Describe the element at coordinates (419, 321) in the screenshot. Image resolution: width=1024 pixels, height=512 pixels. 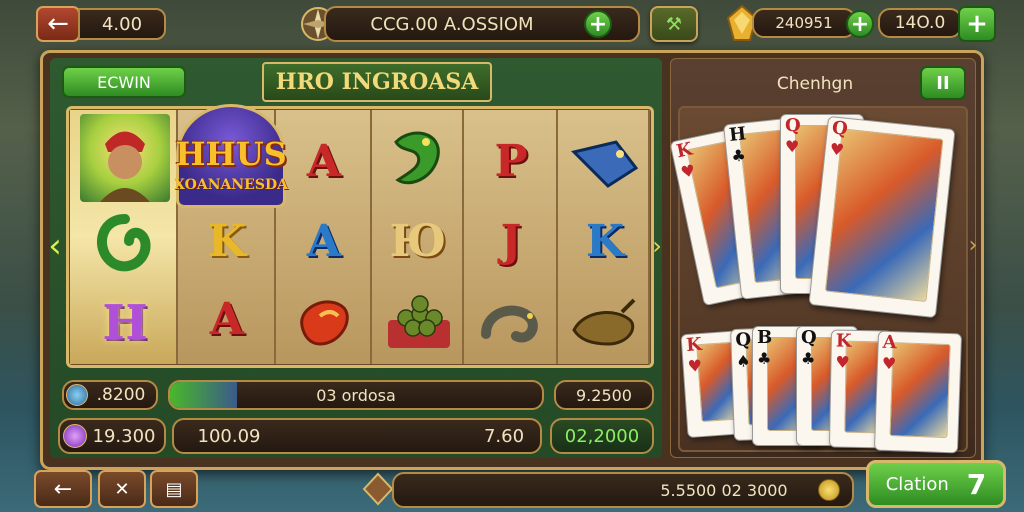
I see `grapes-symbol` at that location.